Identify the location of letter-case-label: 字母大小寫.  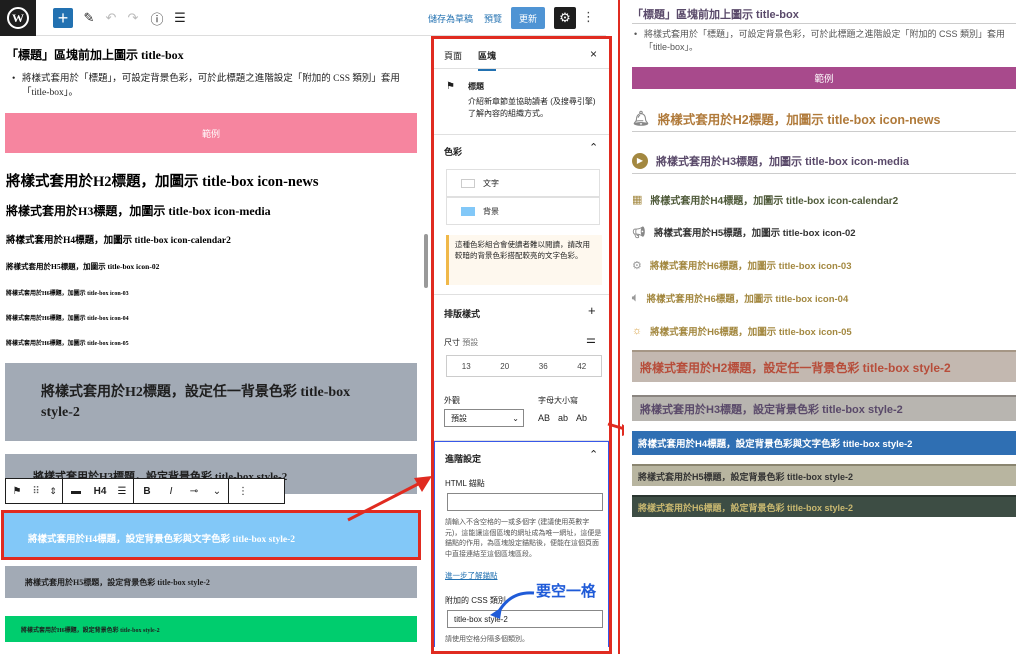
(558, 400).